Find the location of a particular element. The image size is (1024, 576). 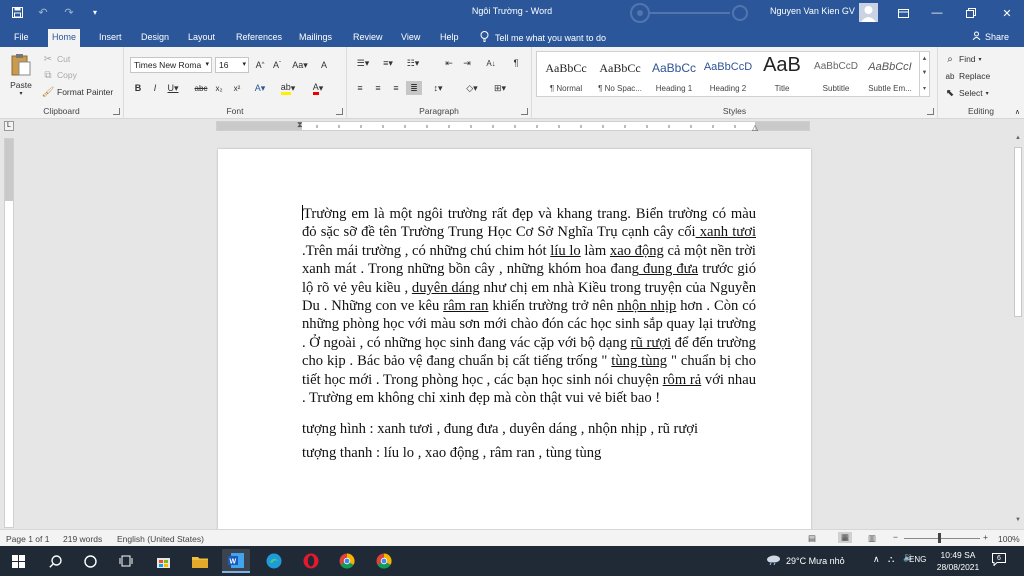

zoom-slider-knob is located at coordinates (939, 538).